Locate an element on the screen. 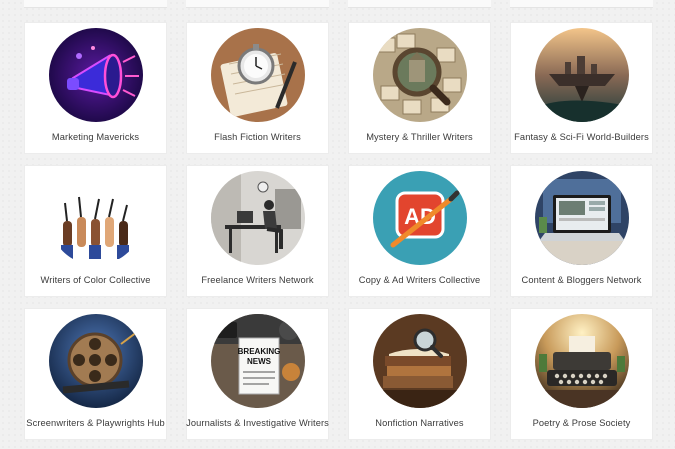  group-card-fantasy-scifi-world-builders: Fantasy & Sci-Fi World-Builders is located at coordinates (581, 88).